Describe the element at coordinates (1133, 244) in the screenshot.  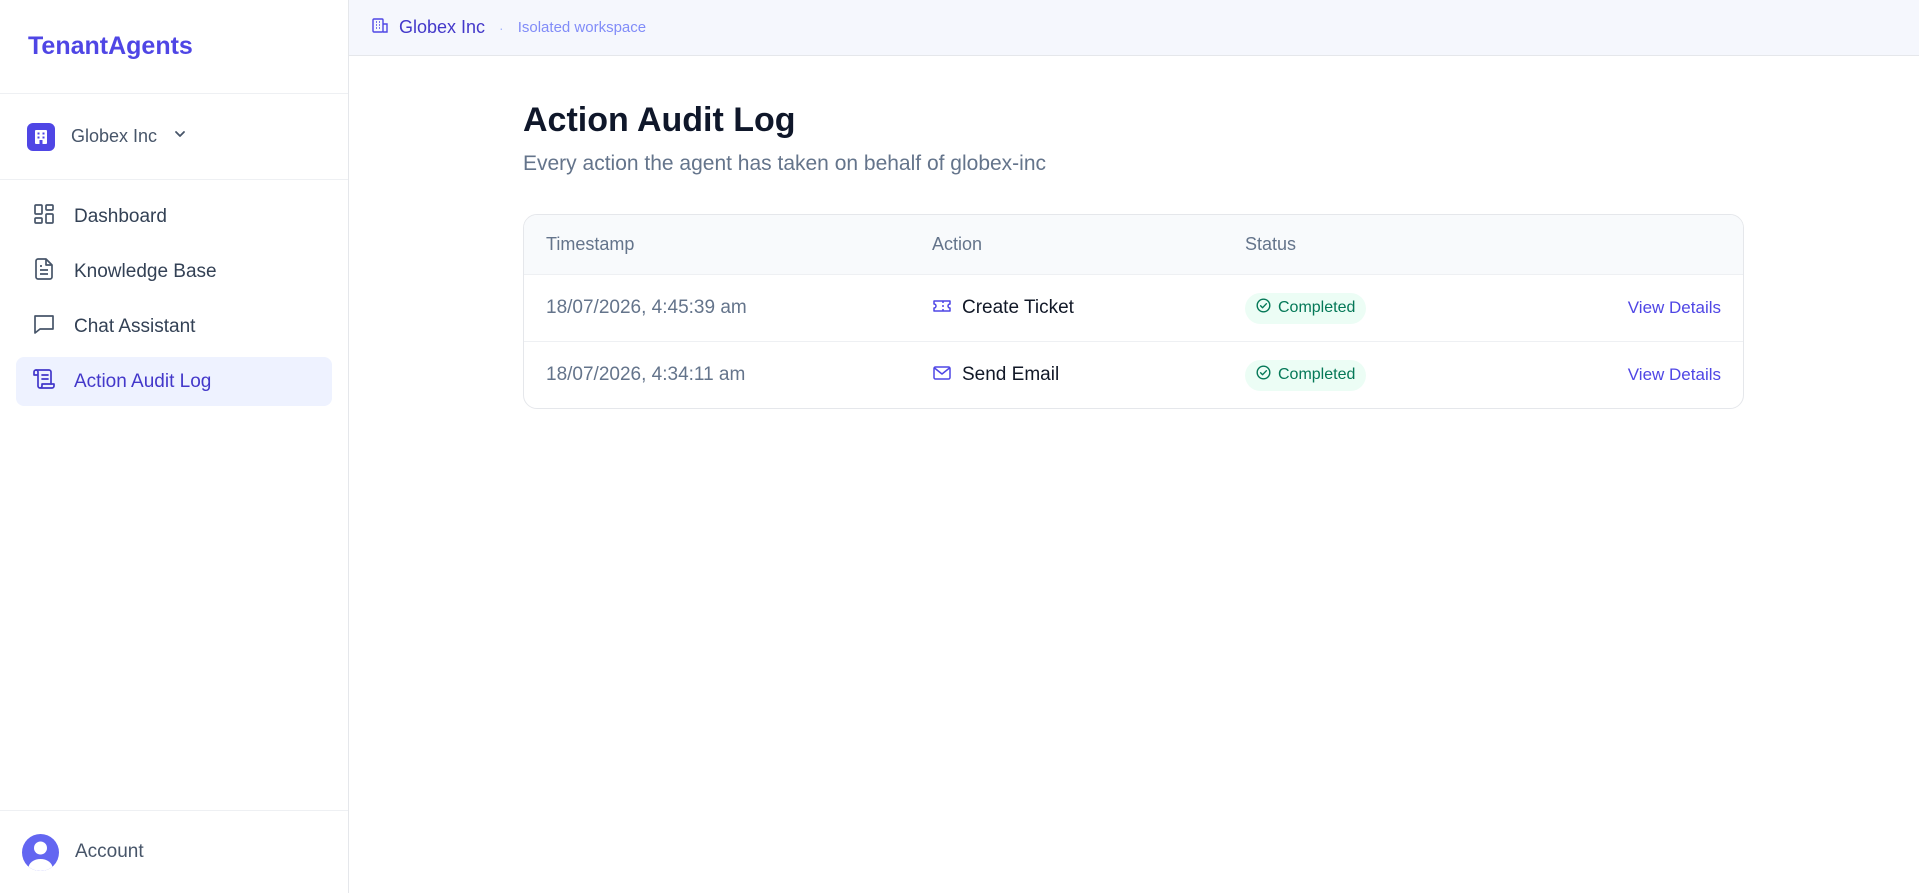
I see `table-header: Timestamp Action Status` at that location.